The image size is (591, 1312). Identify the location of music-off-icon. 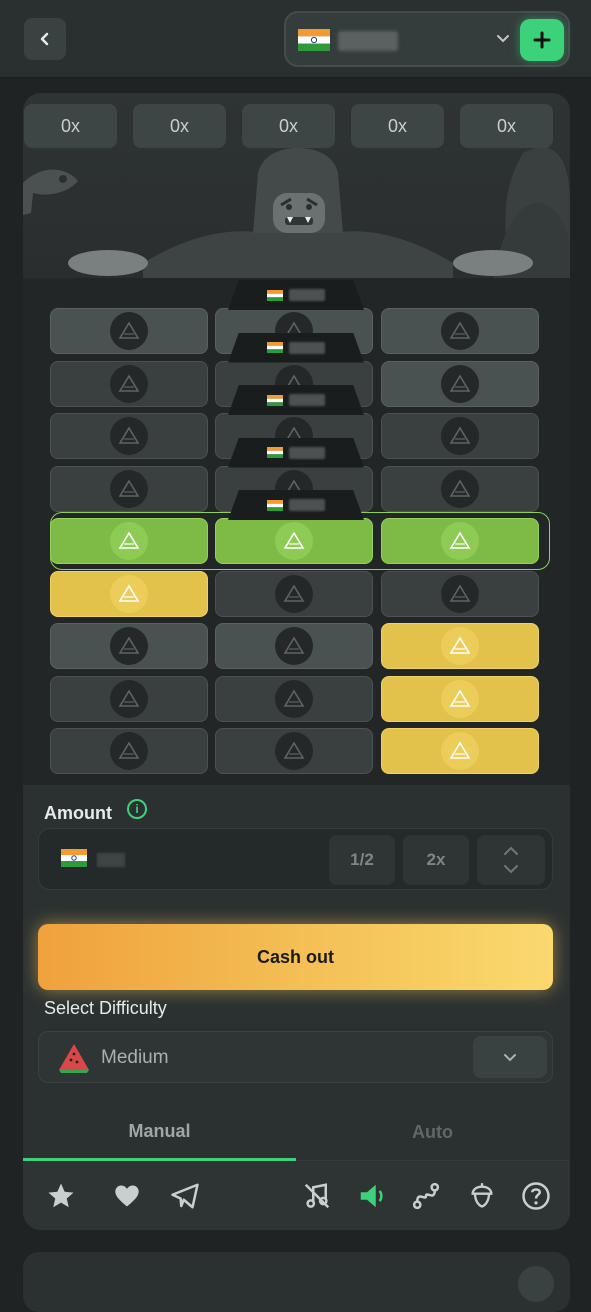
(317, 1196).